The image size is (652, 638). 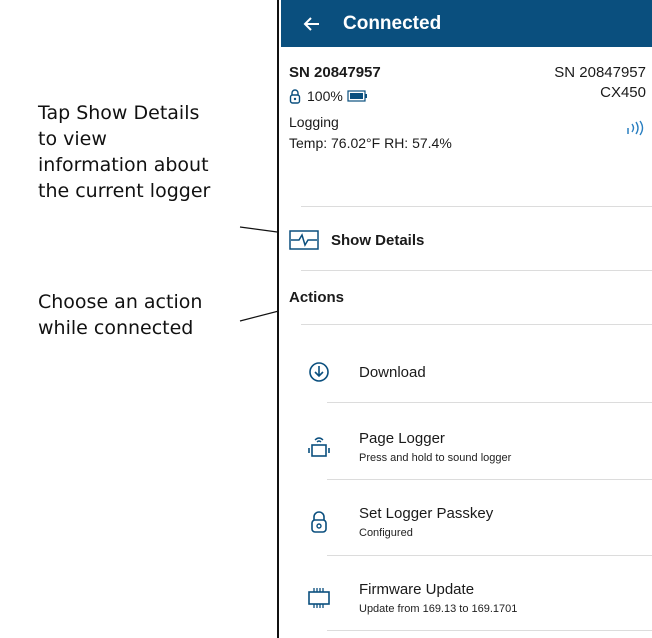 I want to click on app-bar: Connected, so click(x=466, y=23).